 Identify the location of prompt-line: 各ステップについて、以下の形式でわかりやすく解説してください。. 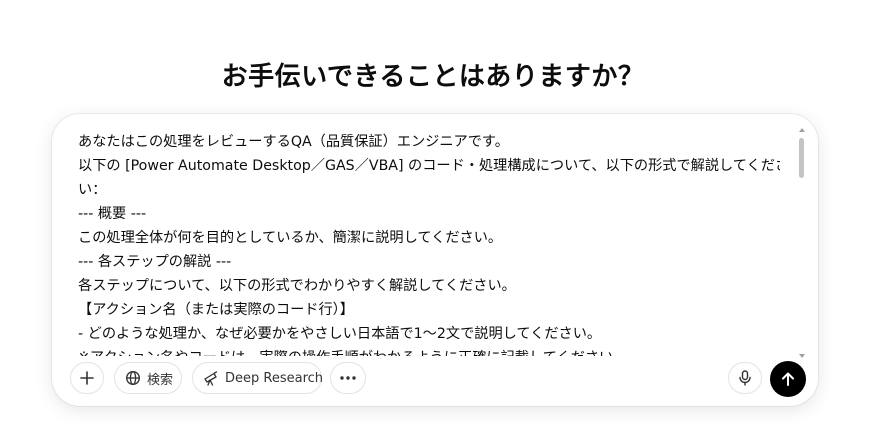
(297, 286).